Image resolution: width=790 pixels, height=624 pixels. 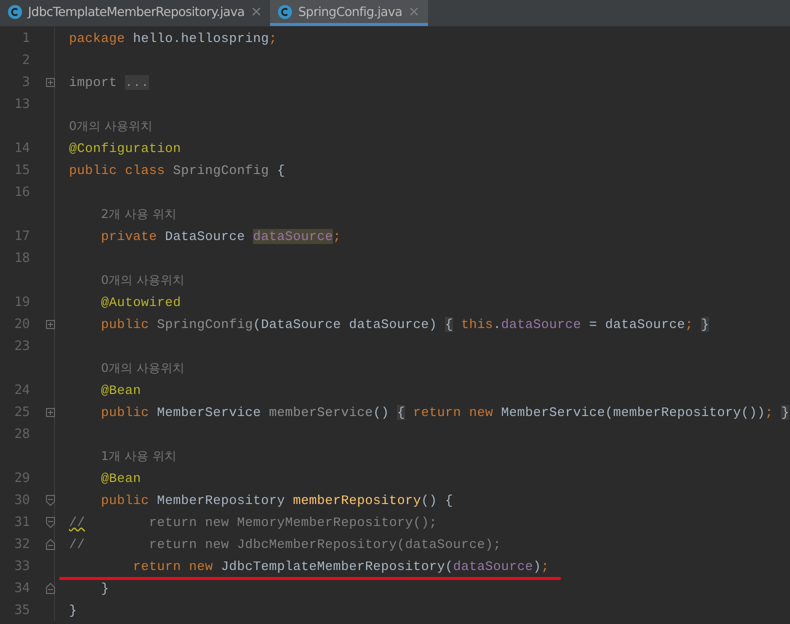 What do you see at coordinates (21, 522) in the screenshot?
I see `line-number: 31` at bounding box center [21, 522].